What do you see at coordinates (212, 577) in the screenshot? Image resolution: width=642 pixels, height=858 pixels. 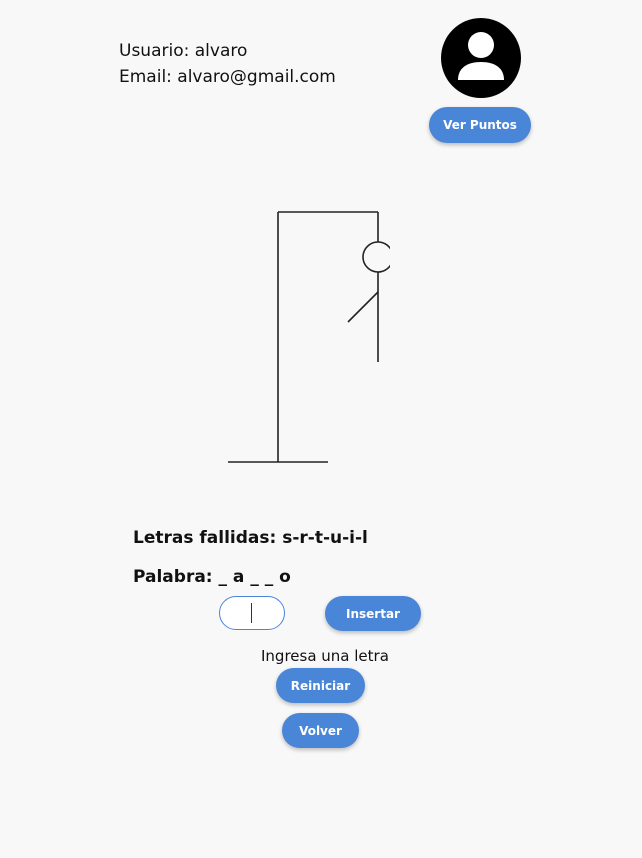 I see `word-progress: Palabra: _ a _ _ o` at bounding box center [212, 577].